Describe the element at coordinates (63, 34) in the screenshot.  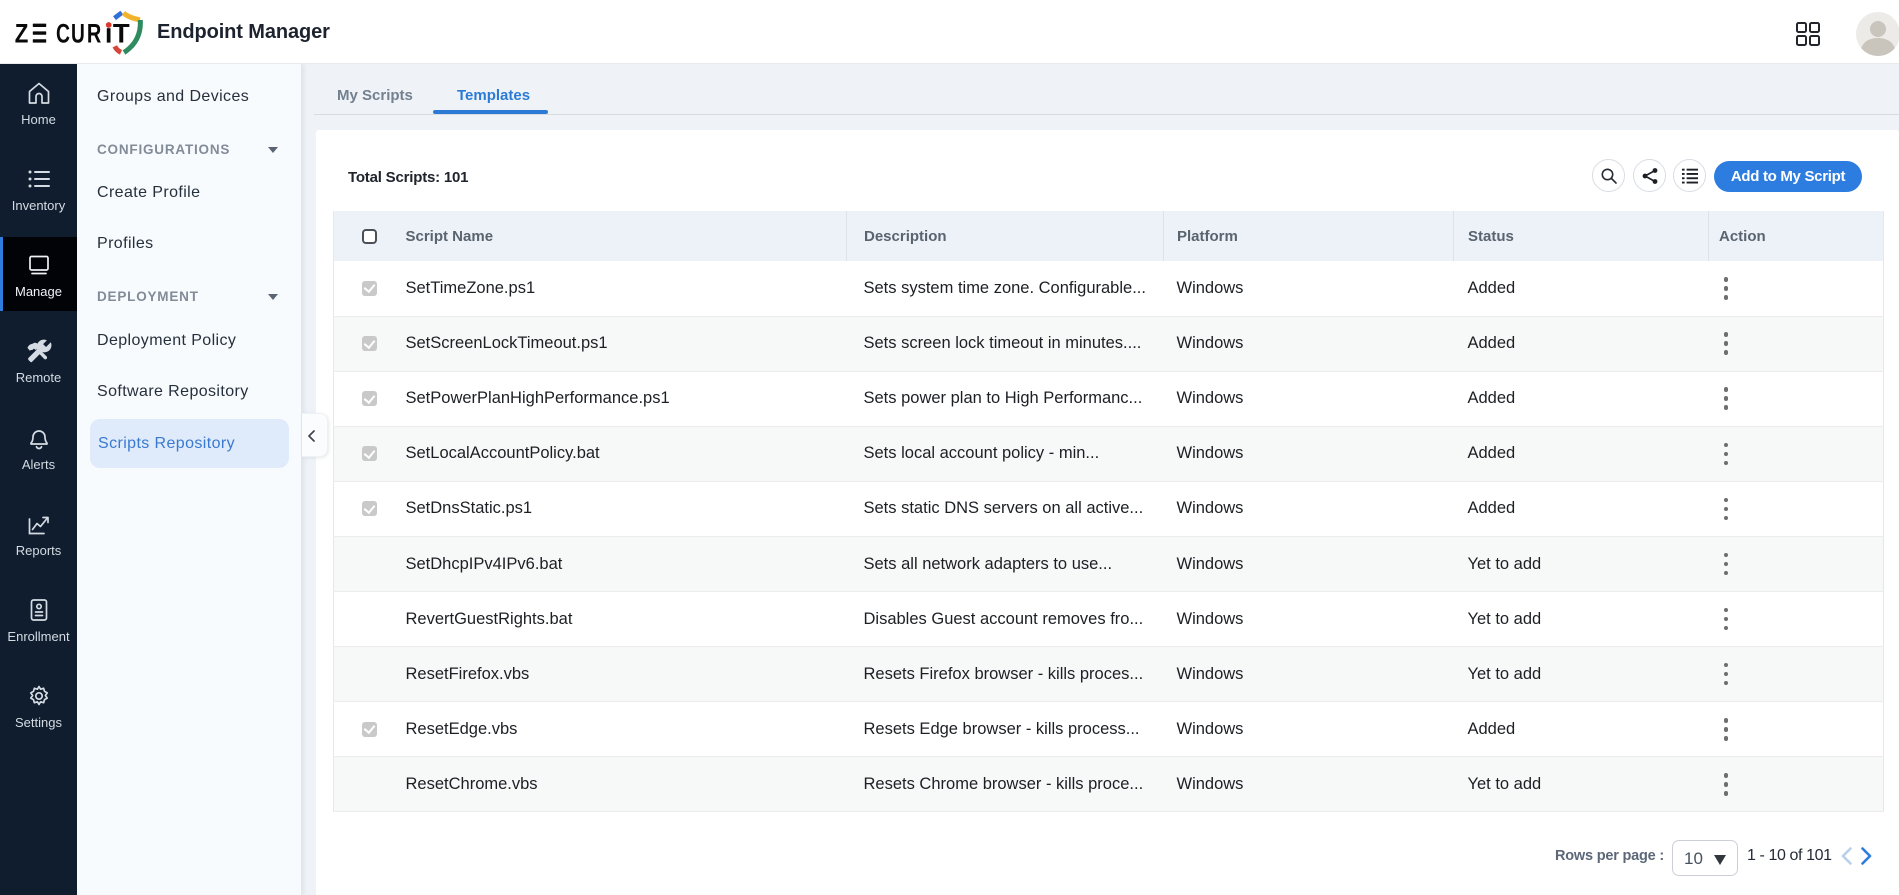
I see `svg-text: C` at that location.